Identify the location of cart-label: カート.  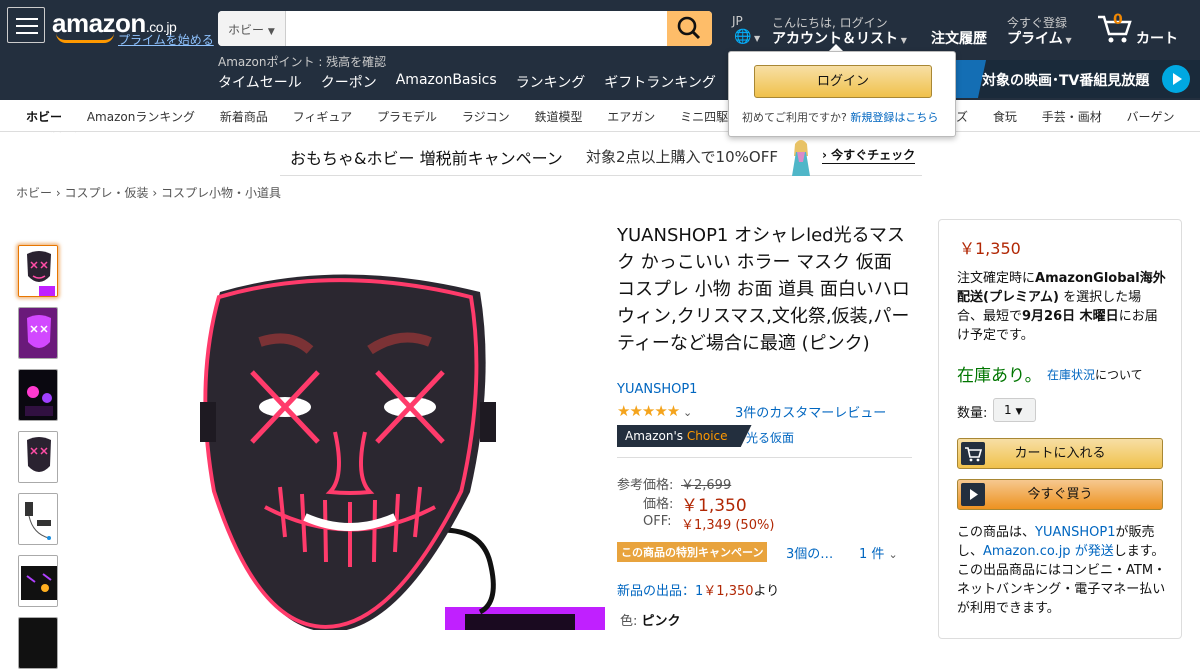
(1157, 38).